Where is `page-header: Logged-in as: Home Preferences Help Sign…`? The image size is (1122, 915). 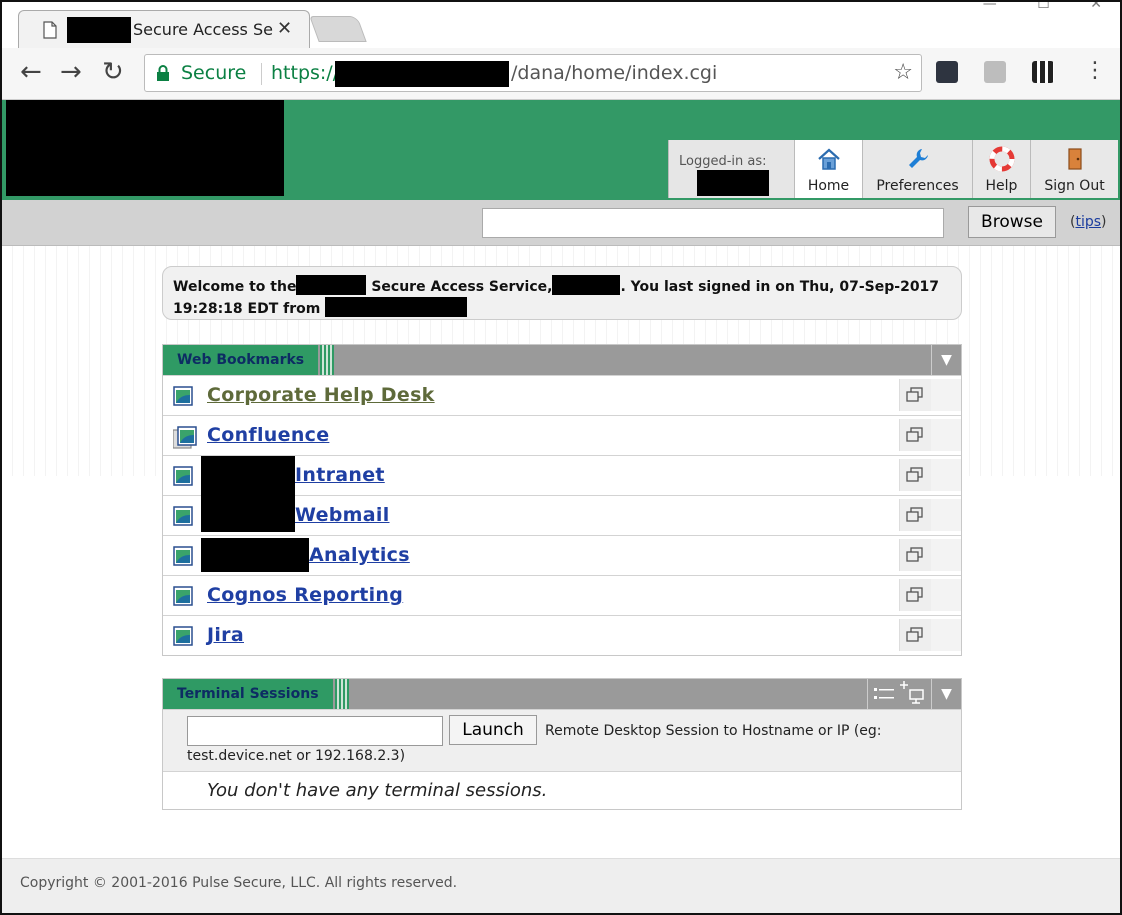 page-header: Logged-in as: Home Preferences Help Sign… is located at coordinates (561, 150).